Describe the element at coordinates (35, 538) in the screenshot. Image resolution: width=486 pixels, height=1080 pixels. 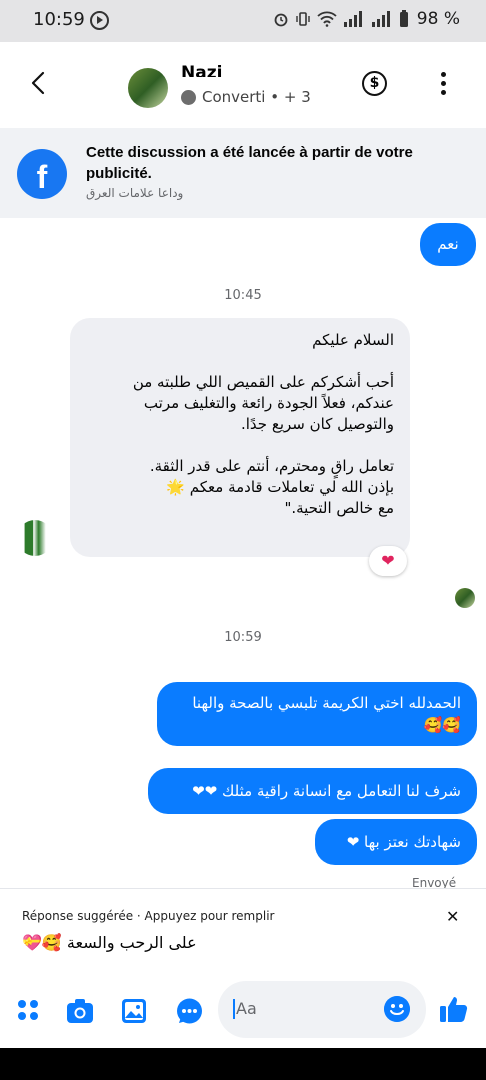
I see `sender-avatar` at that location.